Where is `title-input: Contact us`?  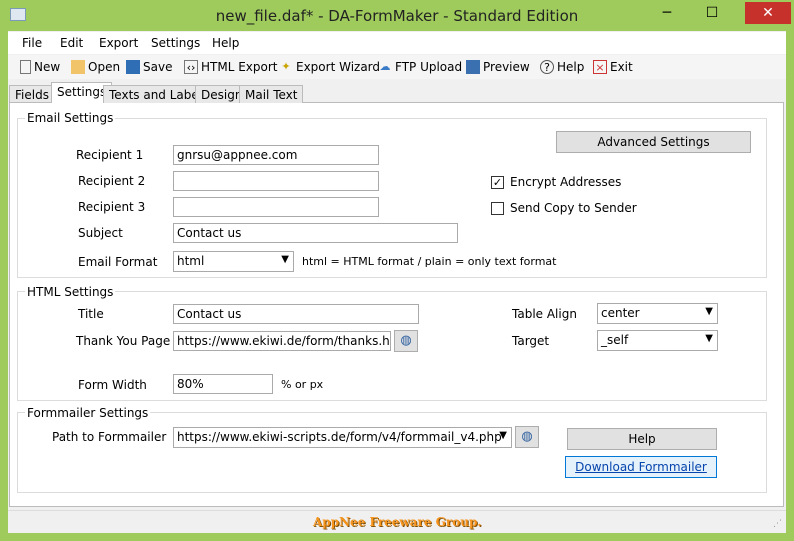 title-input: Contact us is located at coordinates (296, 314).